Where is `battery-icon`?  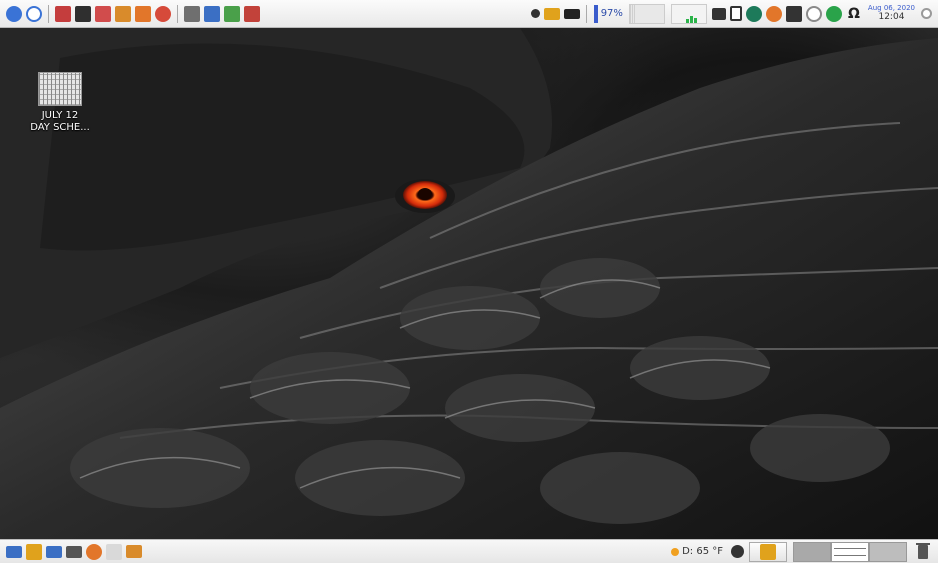
battery-icon is located at coordinates (595, 13).